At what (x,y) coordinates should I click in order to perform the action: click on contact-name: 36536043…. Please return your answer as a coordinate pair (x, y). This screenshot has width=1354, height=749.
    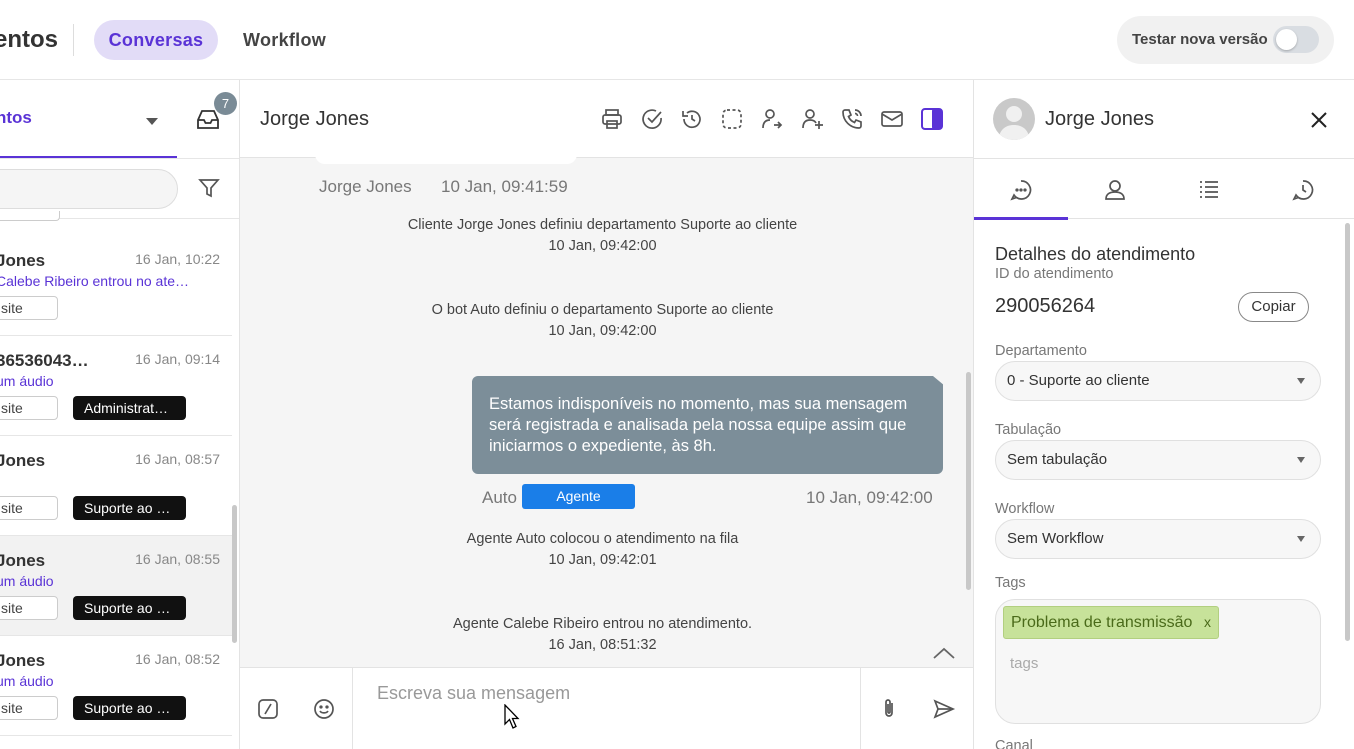
    Looking at the image, I should click on (44, 360).